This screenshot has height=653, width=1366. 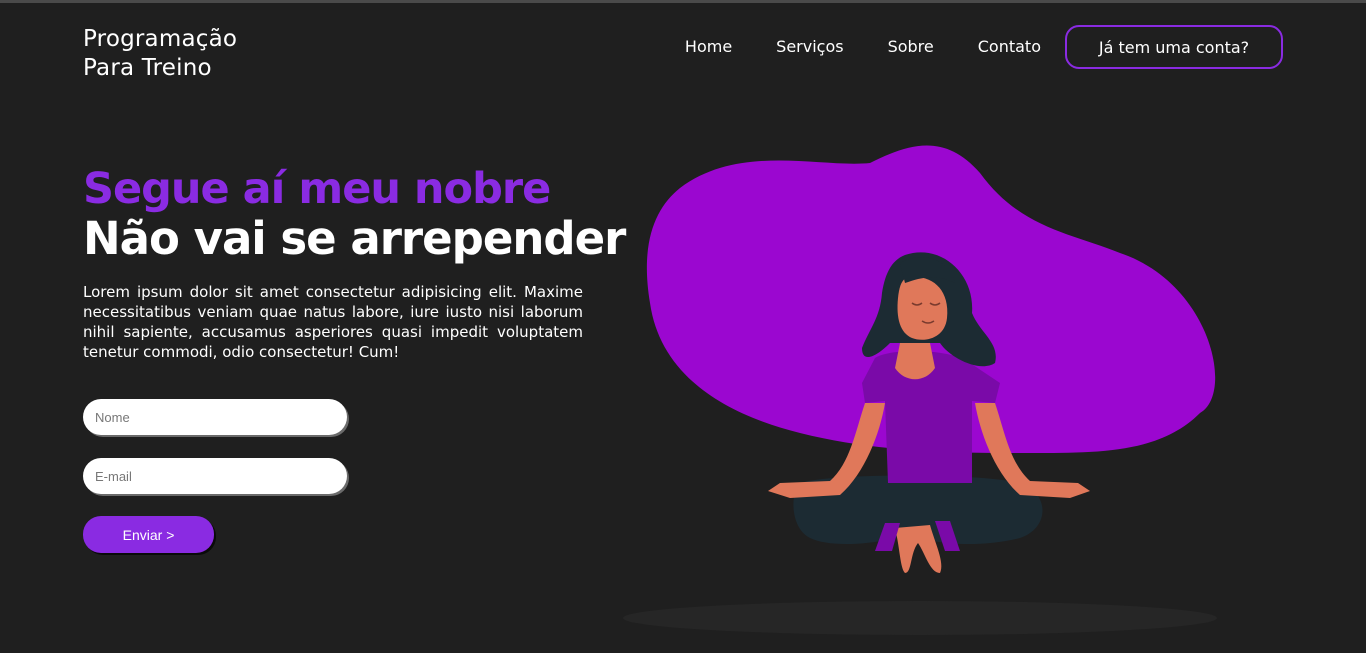 I want to click on hero-title-accent: Segue aí meu nobre, so click(x=317, y=189).